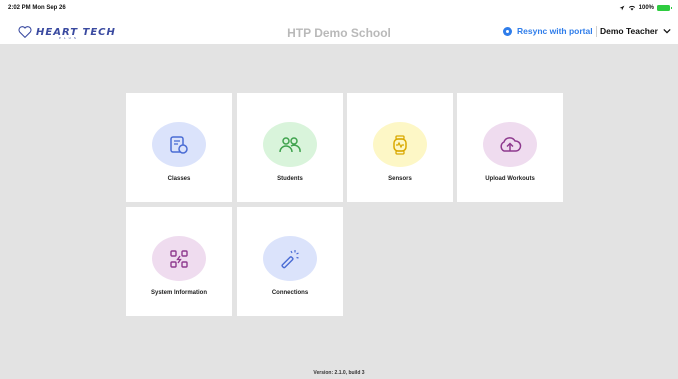 Image resolution: width=678 pixels, height=379 pixels. I want to click on chevron-down-icon, so click(667, 31).